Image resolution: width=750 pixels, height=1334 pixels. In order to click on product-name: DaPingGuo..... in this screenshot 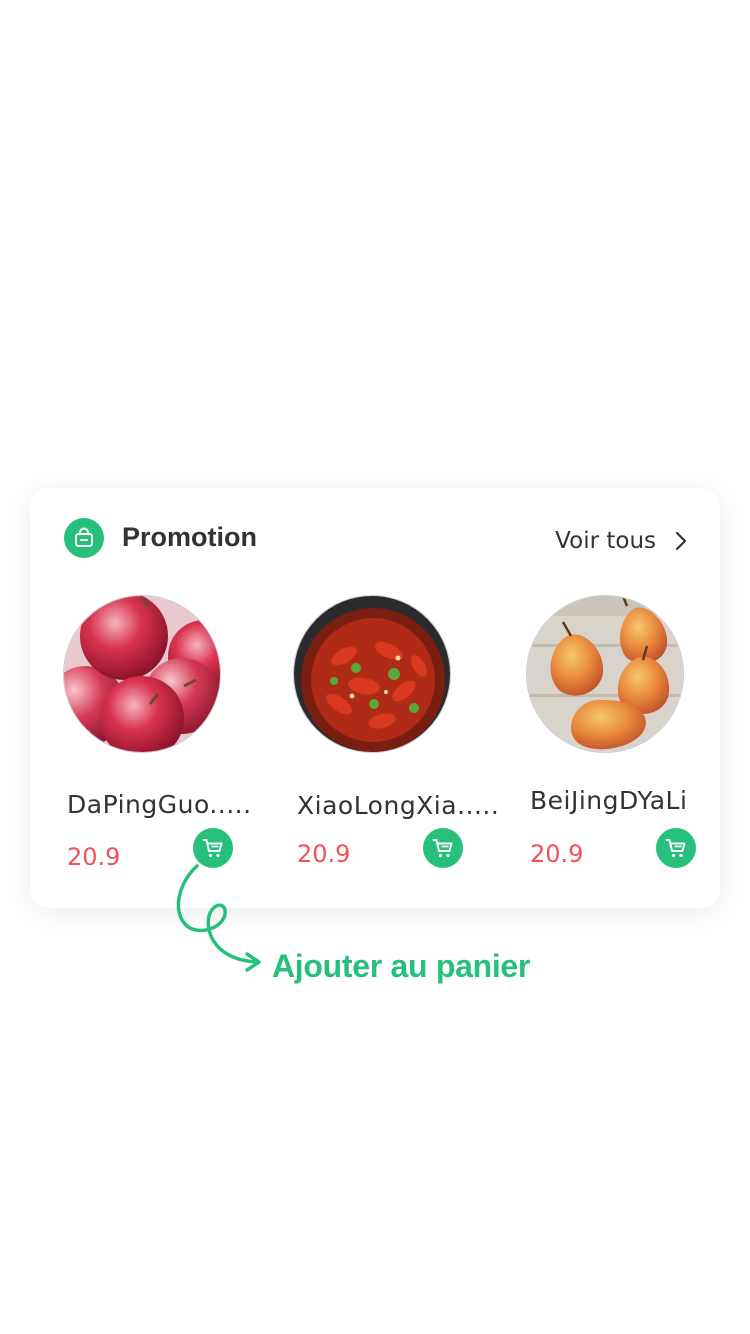, I will do `click(159, 804)`.